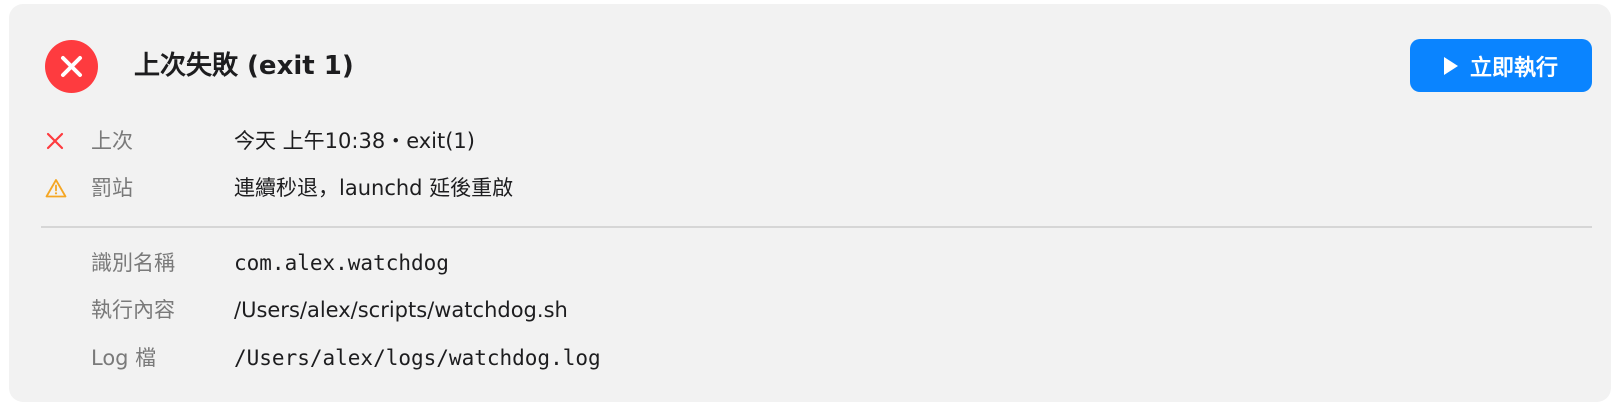  What do you see at coordinates (1513, 68) in the screenshot?
I see `run-now-label: 立即執行` at bounding box center [1513, 68].